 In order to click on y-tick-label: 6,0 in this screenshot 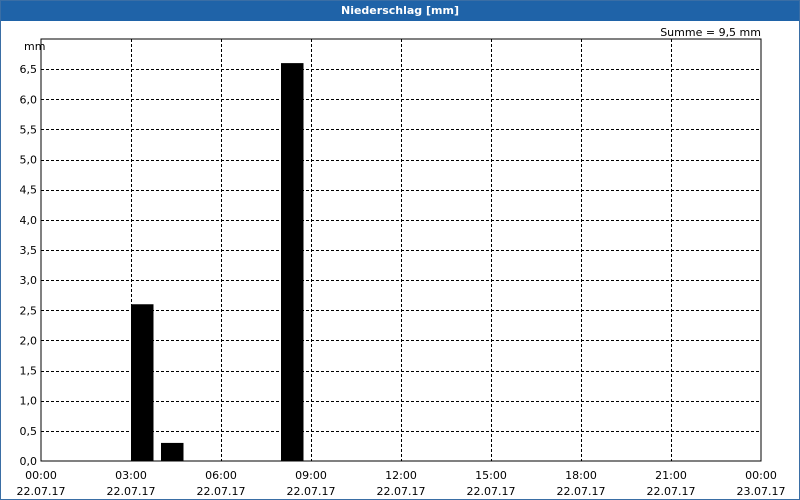, I will do `click(29, 99)`.